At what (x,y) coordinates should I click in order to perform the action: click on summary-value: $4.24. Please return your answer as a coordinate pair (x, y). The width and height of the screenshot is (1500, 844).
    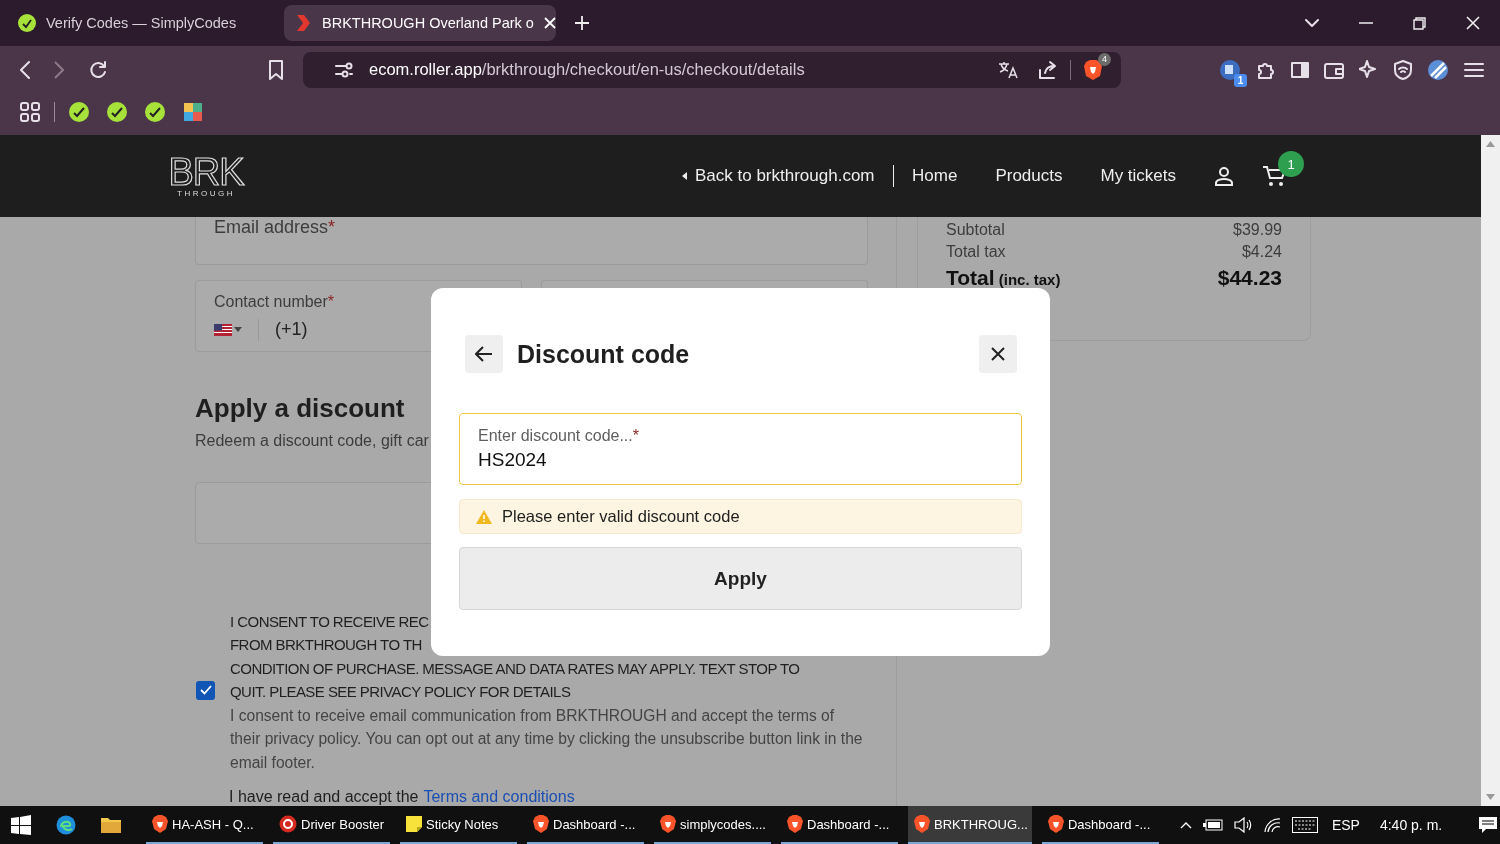
    Looking at the image, I should click on (1261, 252).